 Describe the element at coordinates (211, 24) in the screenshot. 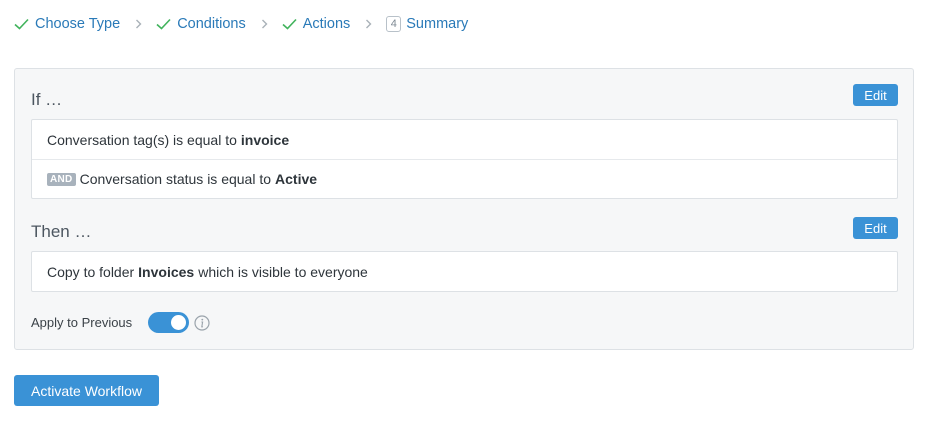

I see `step-label: Conditions` at that location.